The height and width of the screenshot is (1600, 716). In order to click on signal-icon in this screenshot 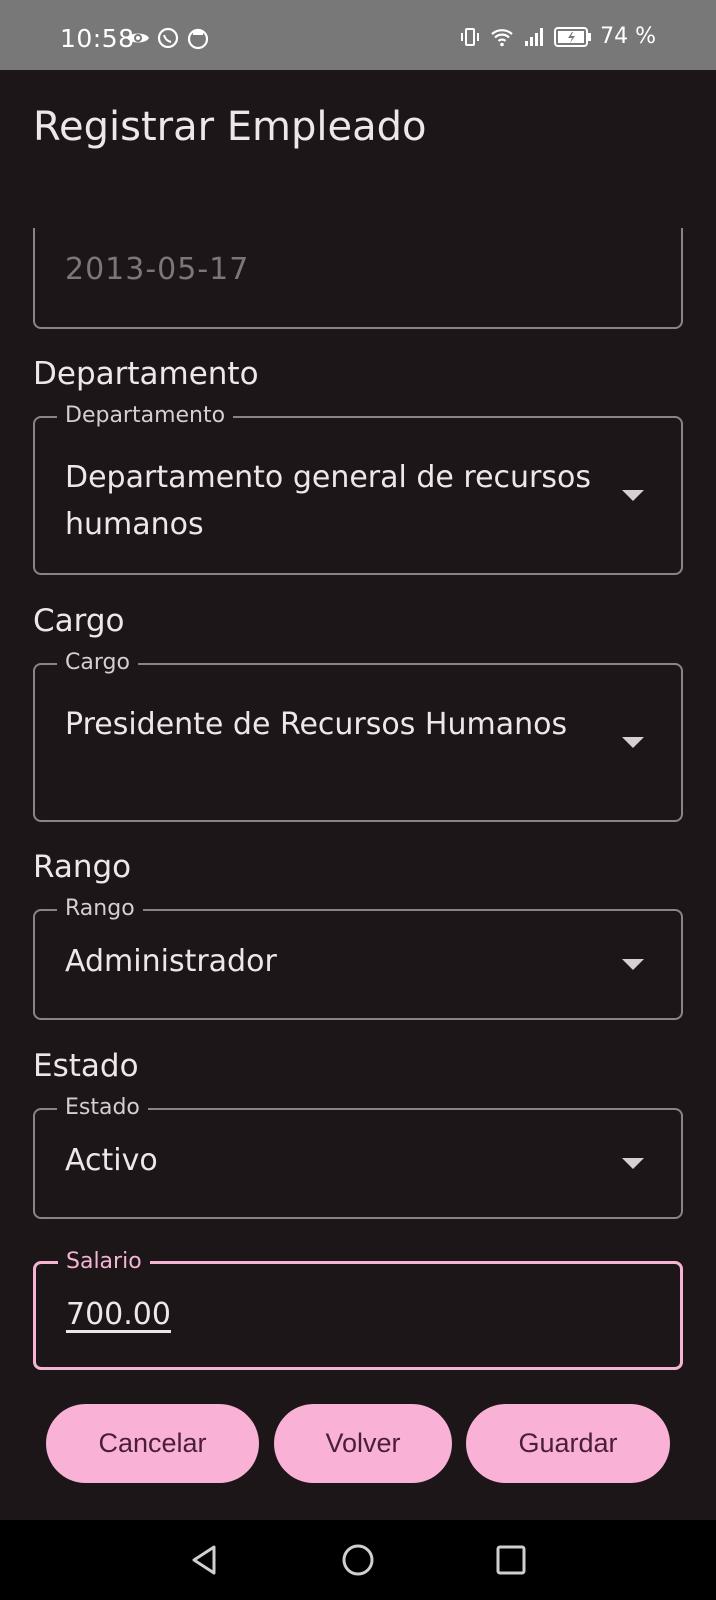, I will do `click(534, 36)`.